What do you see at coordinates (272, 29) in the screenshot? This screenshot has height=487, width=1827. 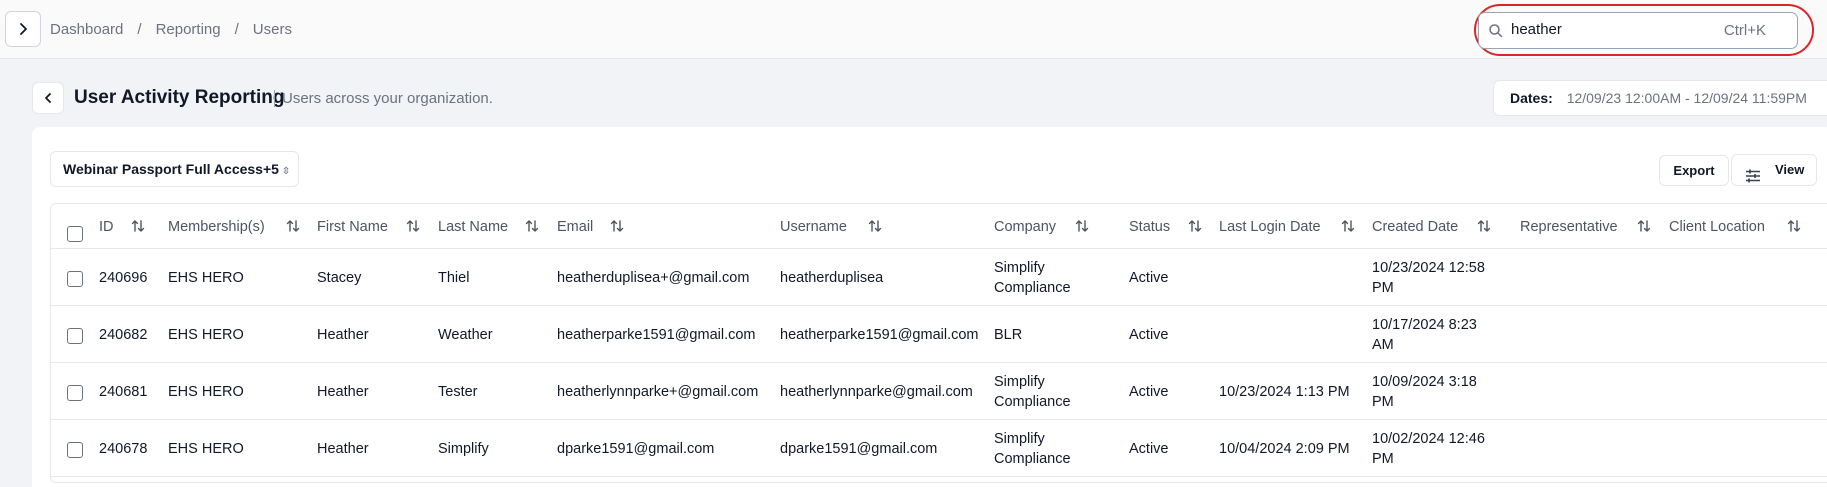 I see `breadcrumb-users: Users` at bounding box center [272, 29].